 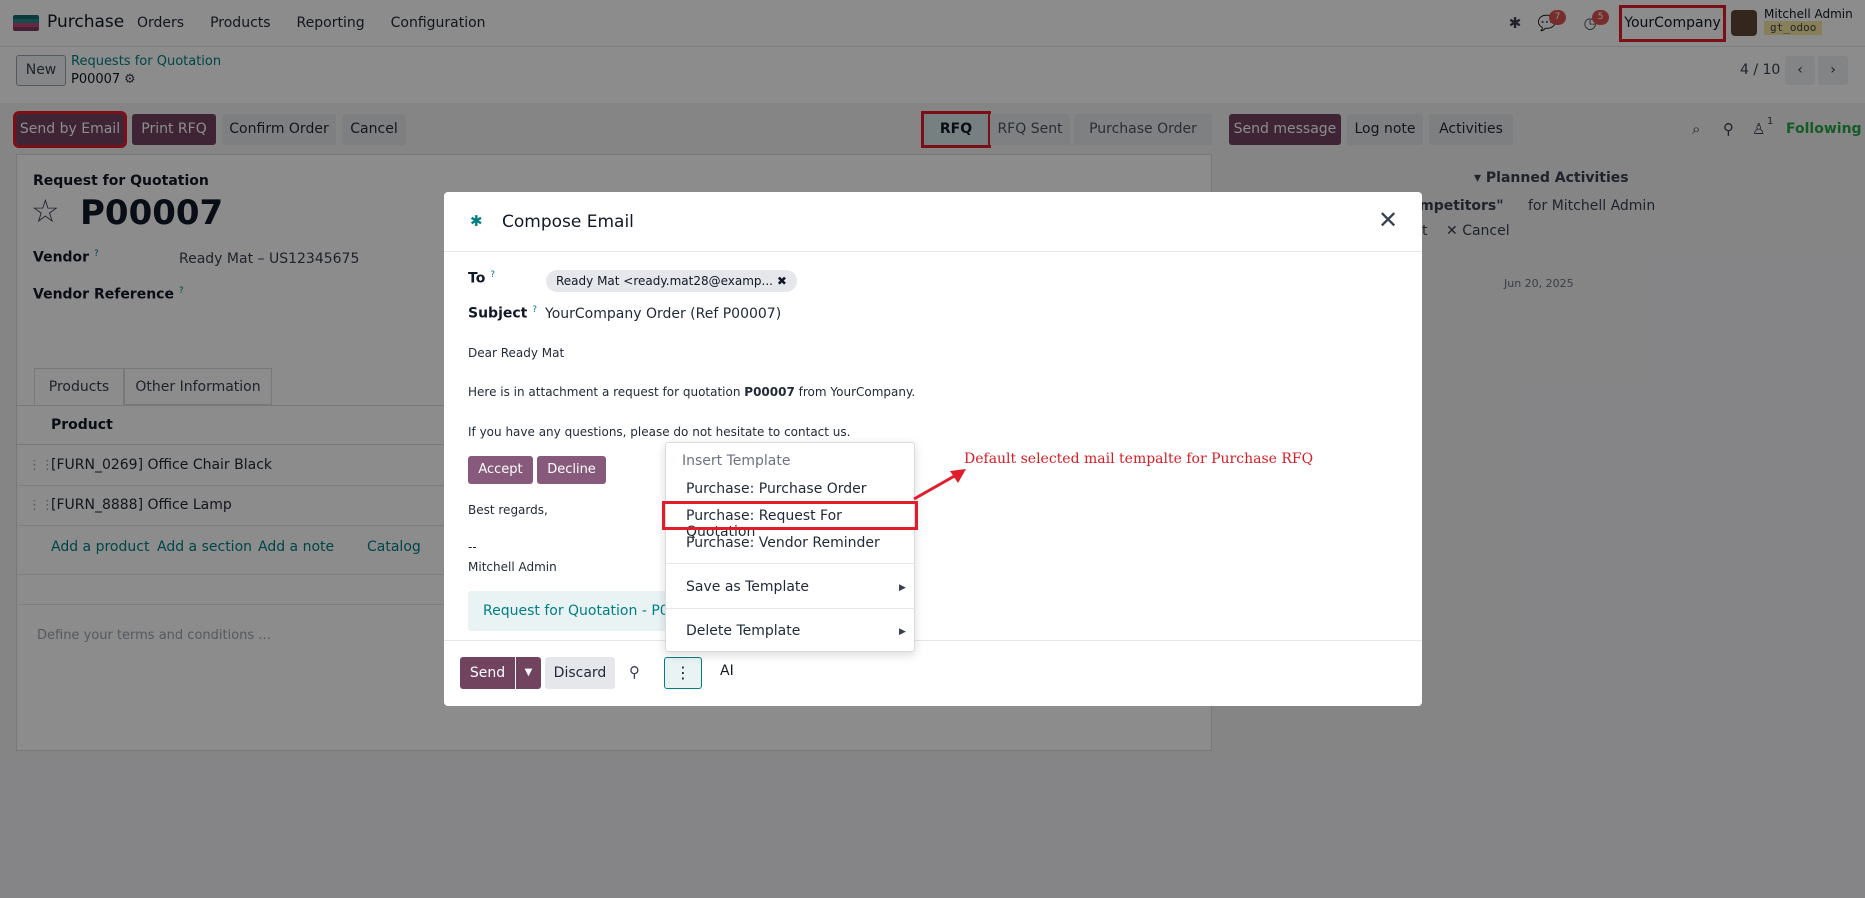 I want to click on mail-regards: Best regards,, so click(x=508, y=510).